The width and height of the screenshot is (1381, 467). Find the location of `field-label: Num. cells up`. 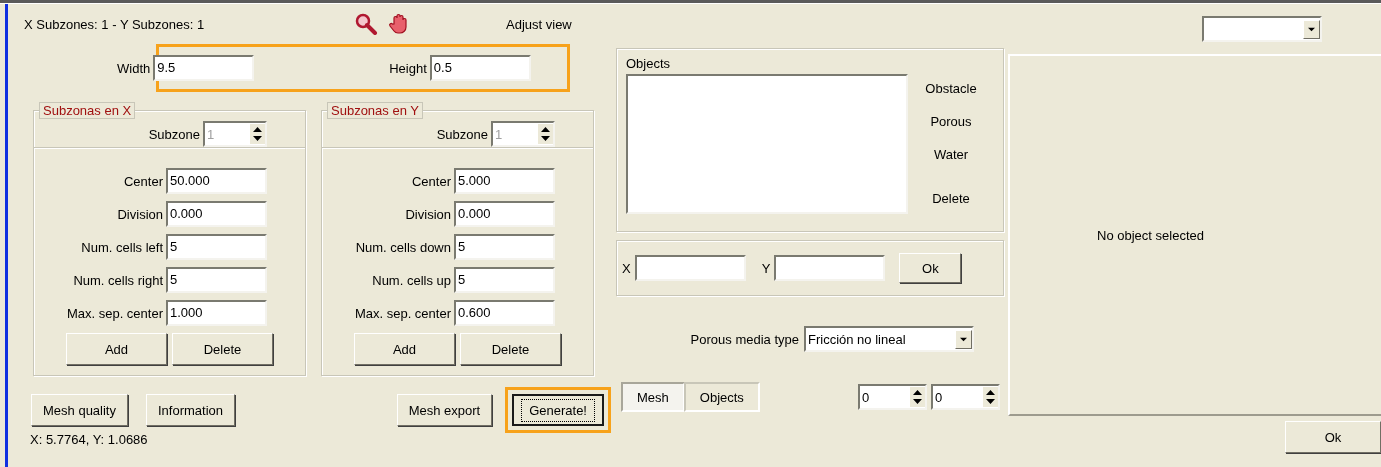

field-label: Num. cells up is located at coordinates (411, 280).